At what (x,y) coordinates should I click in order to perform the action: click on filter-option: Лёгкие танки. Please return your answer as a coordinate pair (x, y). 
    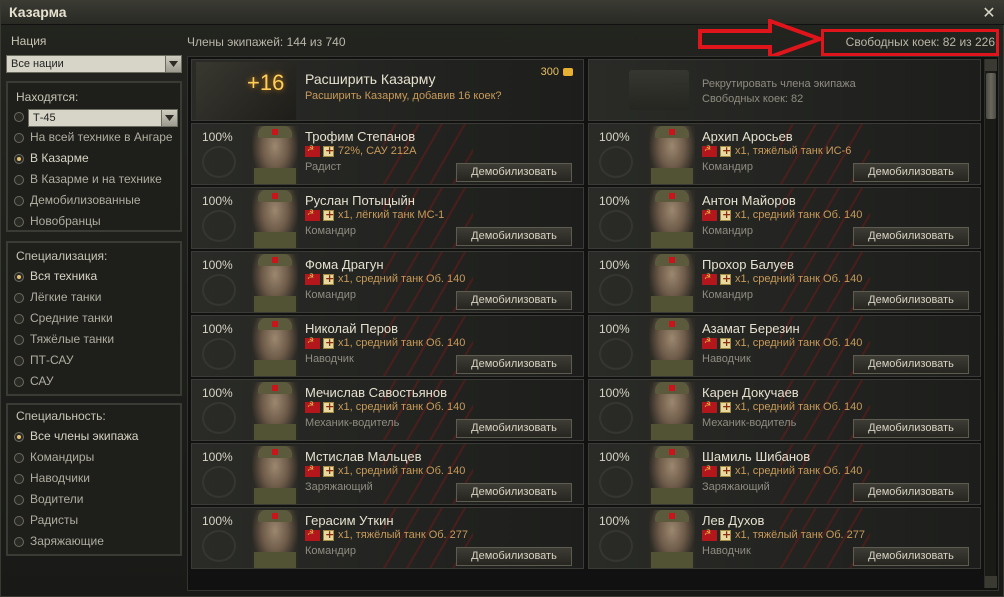
    Looking at the image, I should click on (94, 298).